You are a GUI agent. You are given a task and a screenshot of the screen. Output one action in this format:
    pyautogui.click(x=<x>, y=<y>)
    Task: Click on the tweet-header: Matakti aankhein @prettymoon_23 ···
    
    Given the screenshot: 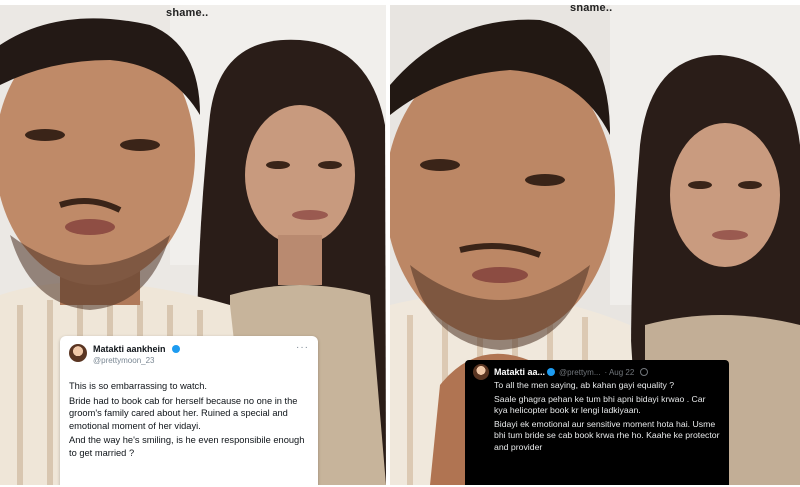 What is the action you would take?
    pyautogui.click(x=189, y=357)
    